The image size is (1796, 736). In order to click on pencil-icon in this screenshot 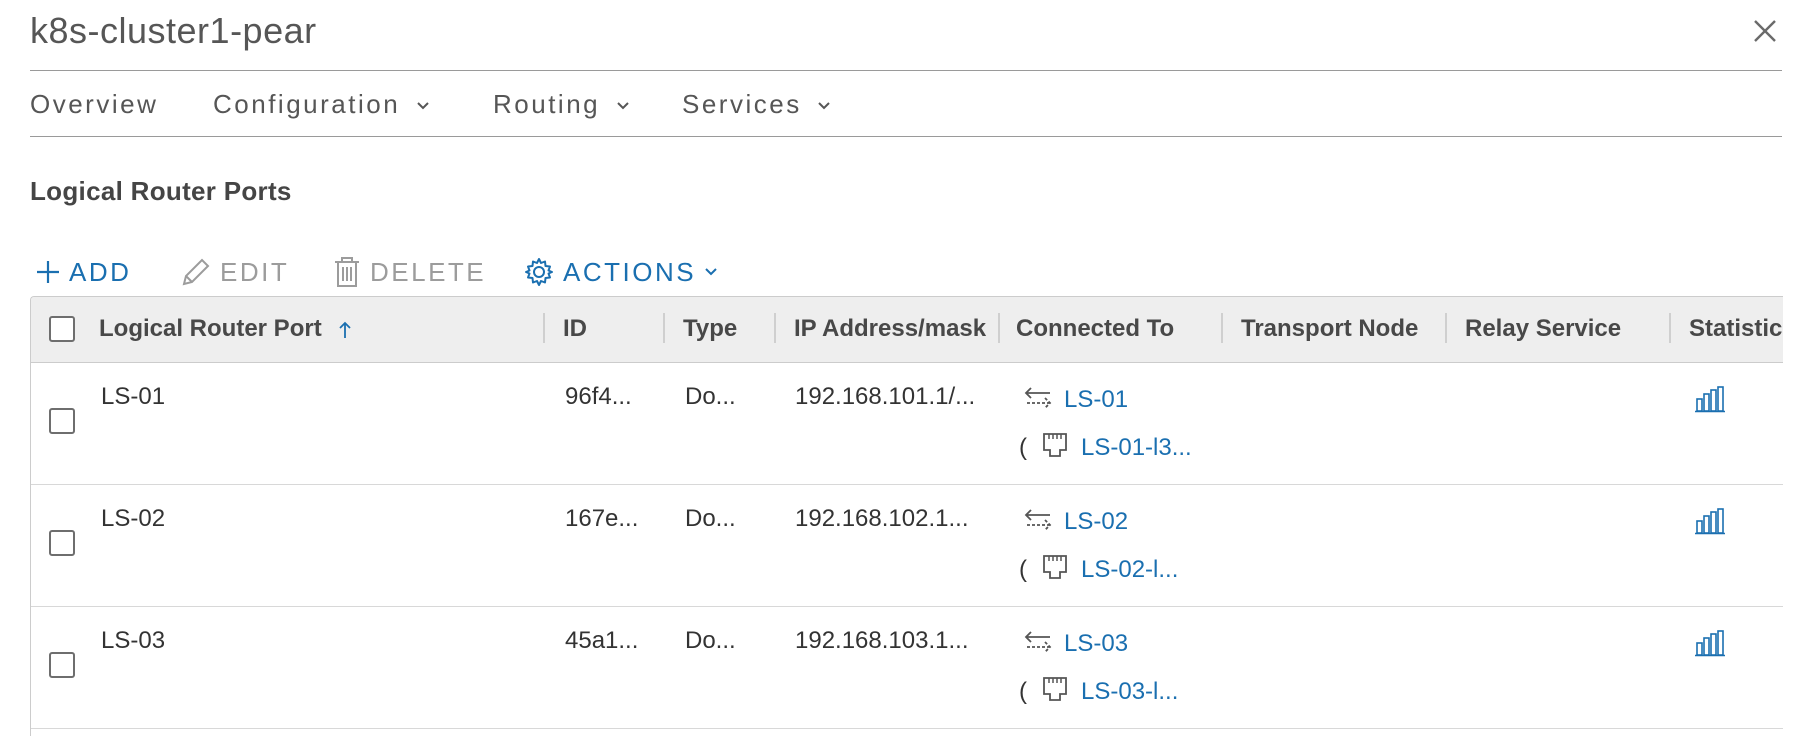, I will do `click(196, 272)`.